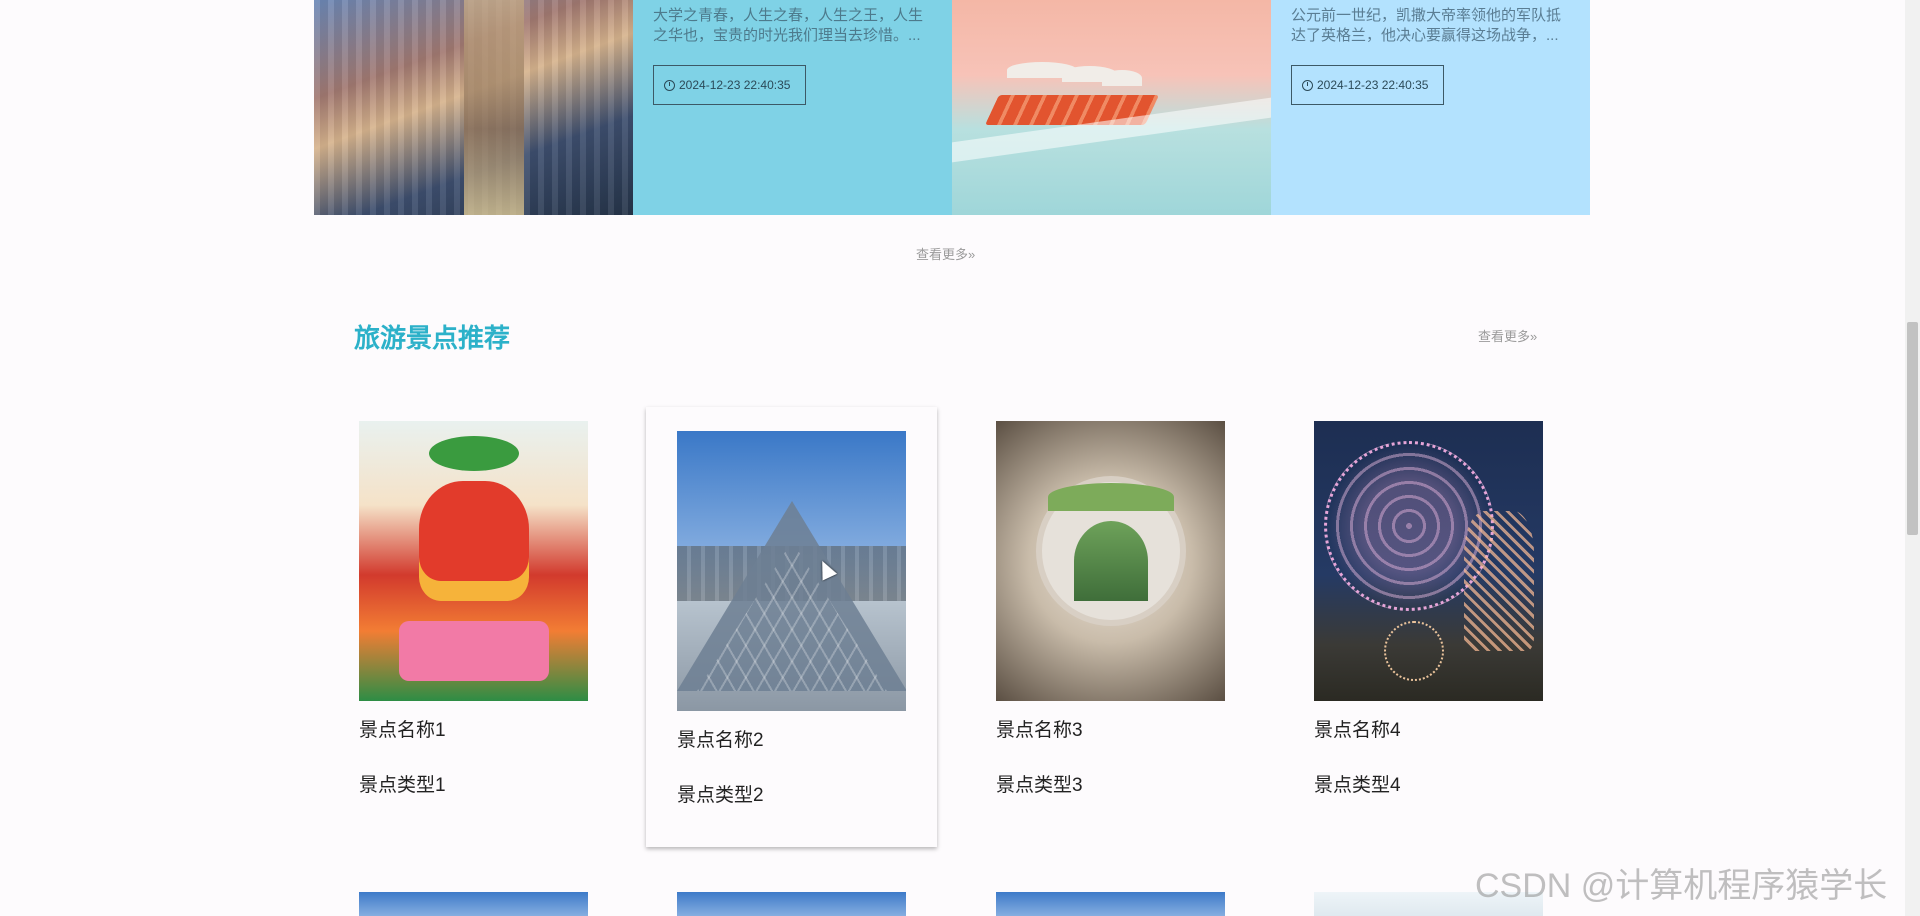 The height and width of the screenshot is (916, 1920). Describe the element at coordinates (1111, 728) in the screenshot. I see `attraction-name: 景点名称3` at that location.